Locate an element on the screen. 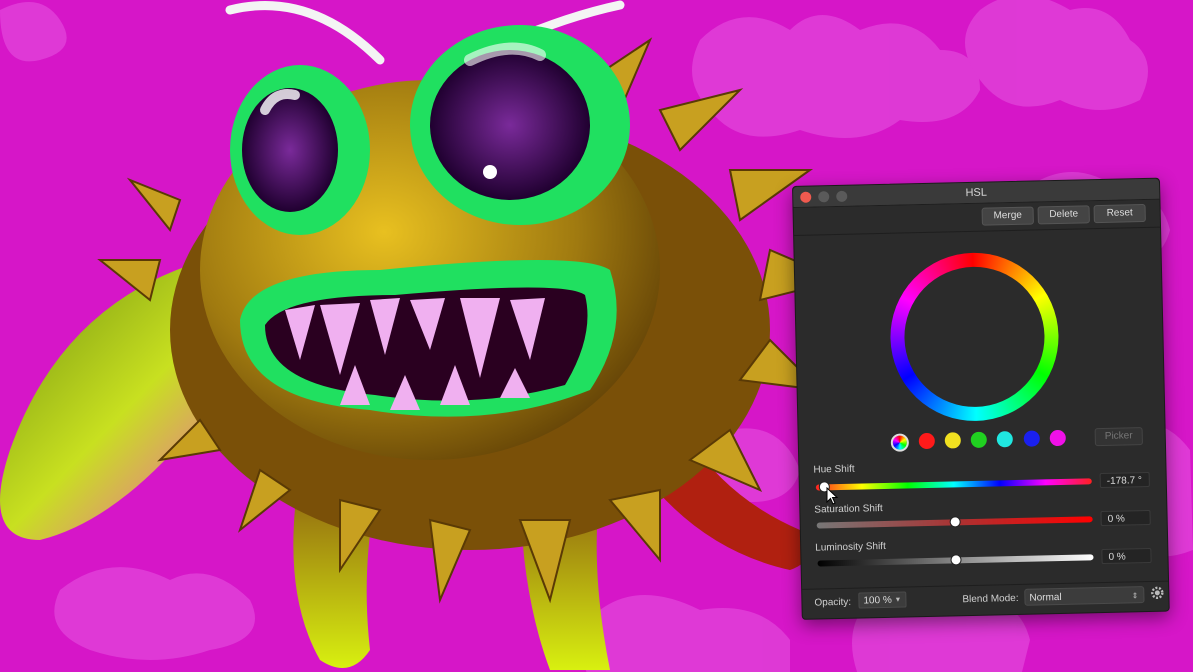 This screenshot has height=672, width=1193. swatch-cyan is located at coordinates (1004, 439).